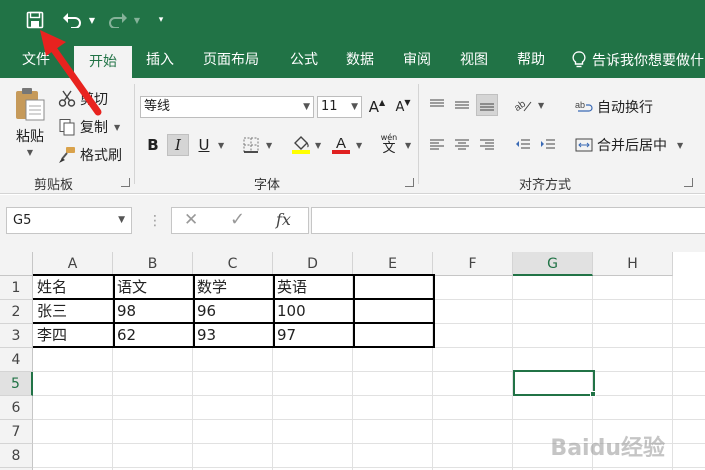 The height and width of the screenshot is (470, 705). What do you see at coordinates (473, 264) in the screenshot?
I see `column-header-f: F` at bounding box center [473, 264].